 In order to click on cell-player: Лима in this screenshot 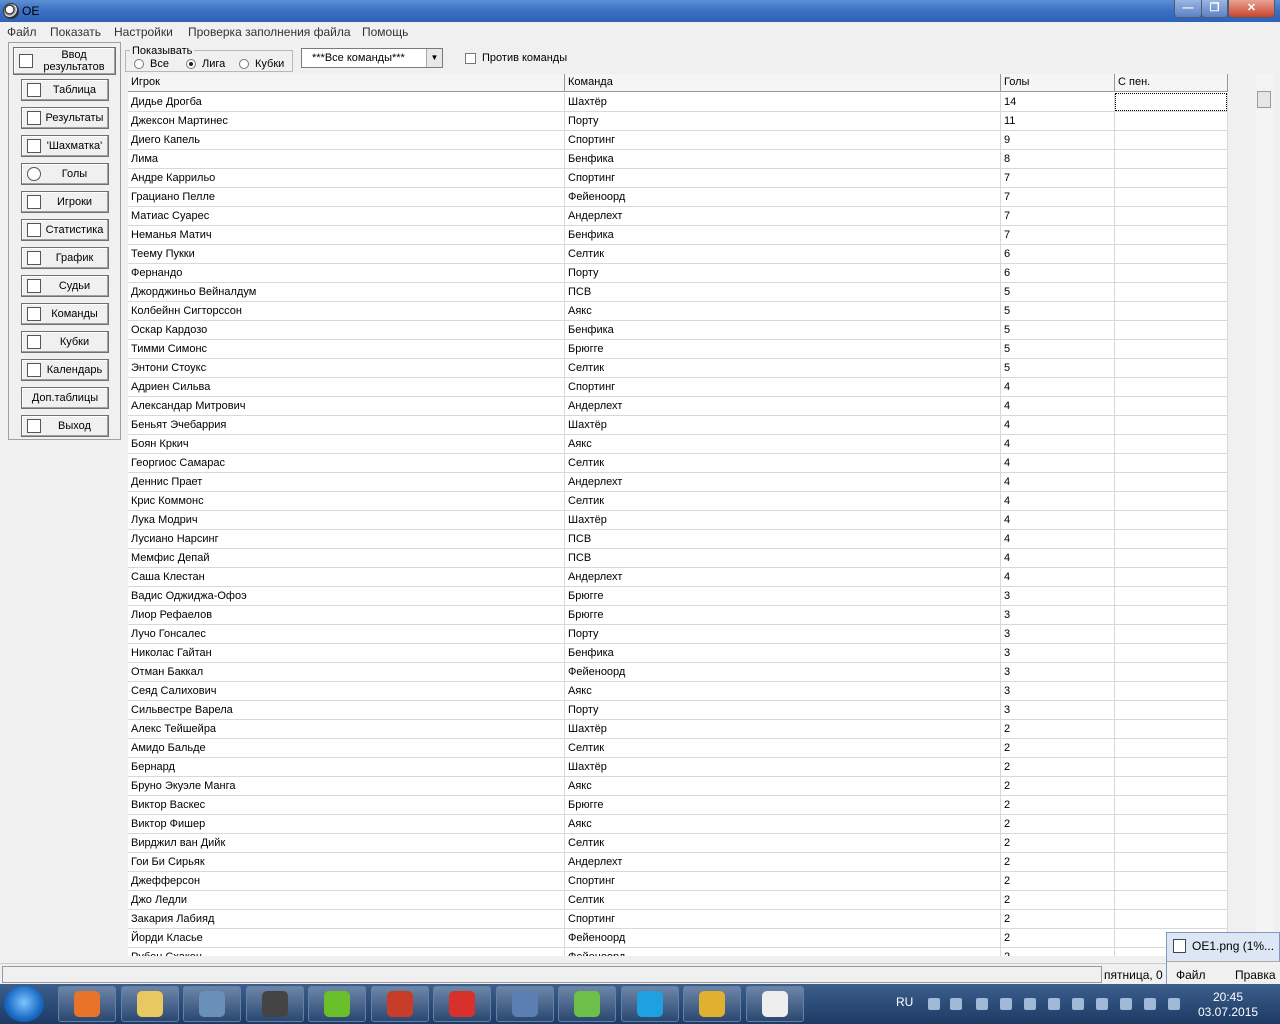, I will do `click(346, 159)`.